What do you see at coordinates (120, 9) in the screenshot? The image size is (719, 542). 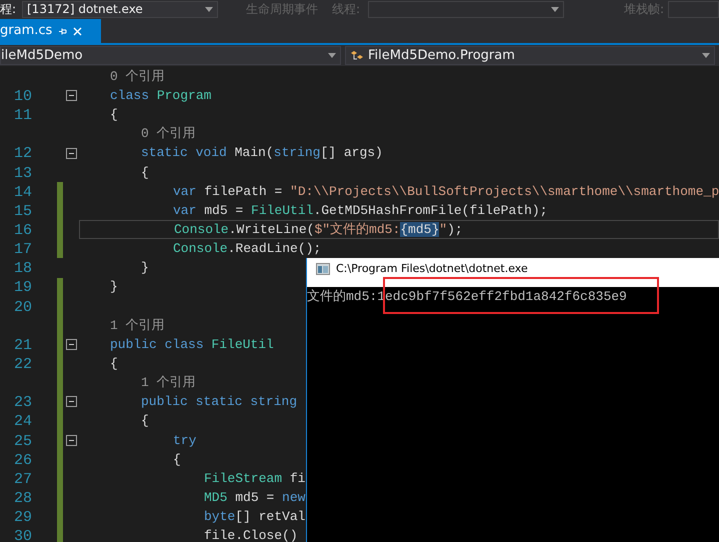 I see `process-dropdown: [13172] dotnet.exe` at bounding box center [120, 9].